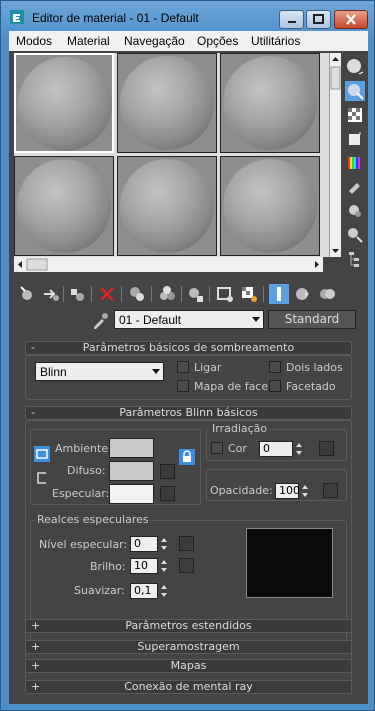  I want to click on diffuse-color-swatch, so click(131, 471).